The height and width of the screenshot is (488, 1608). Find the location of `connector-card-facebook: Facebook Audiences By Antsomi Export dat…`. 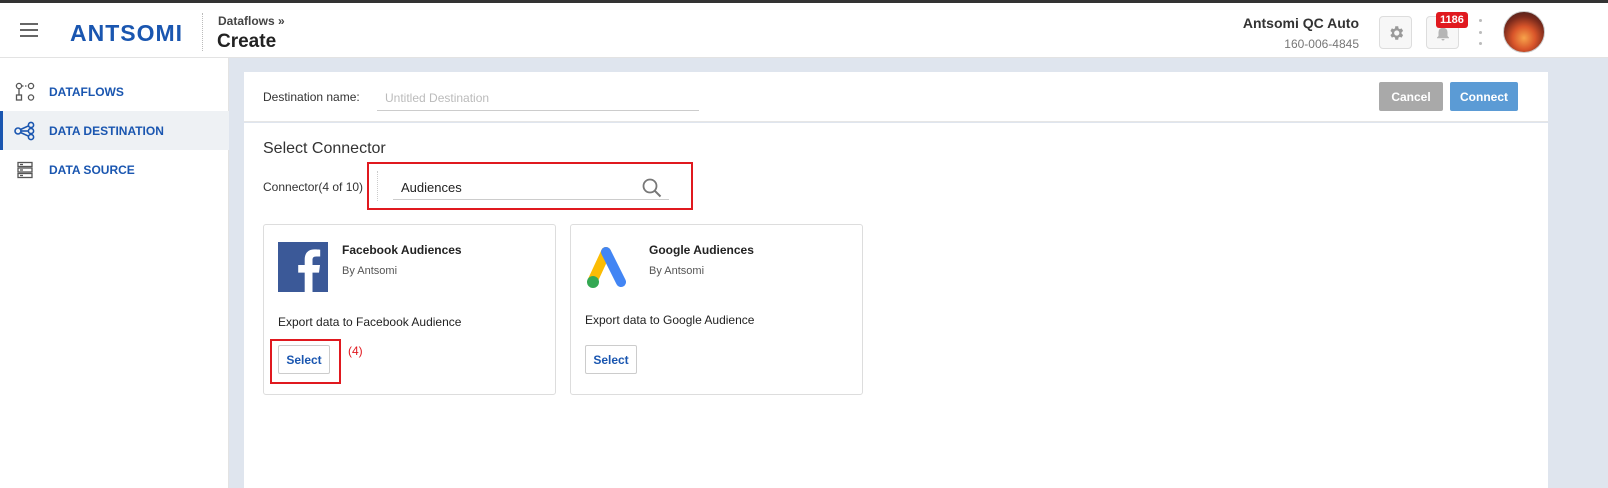

connector-card-facebook: Facebook Audiences By Antsomi Export dat… is located at coordinates (409, 309).